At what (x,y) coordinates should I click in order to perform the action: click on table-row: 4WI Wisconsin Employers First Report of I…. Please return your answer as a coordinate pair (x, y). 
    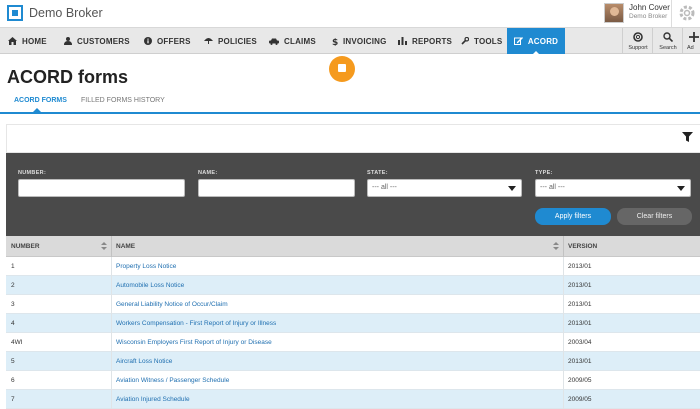
    Looking at the image, I should click on (353, 342).